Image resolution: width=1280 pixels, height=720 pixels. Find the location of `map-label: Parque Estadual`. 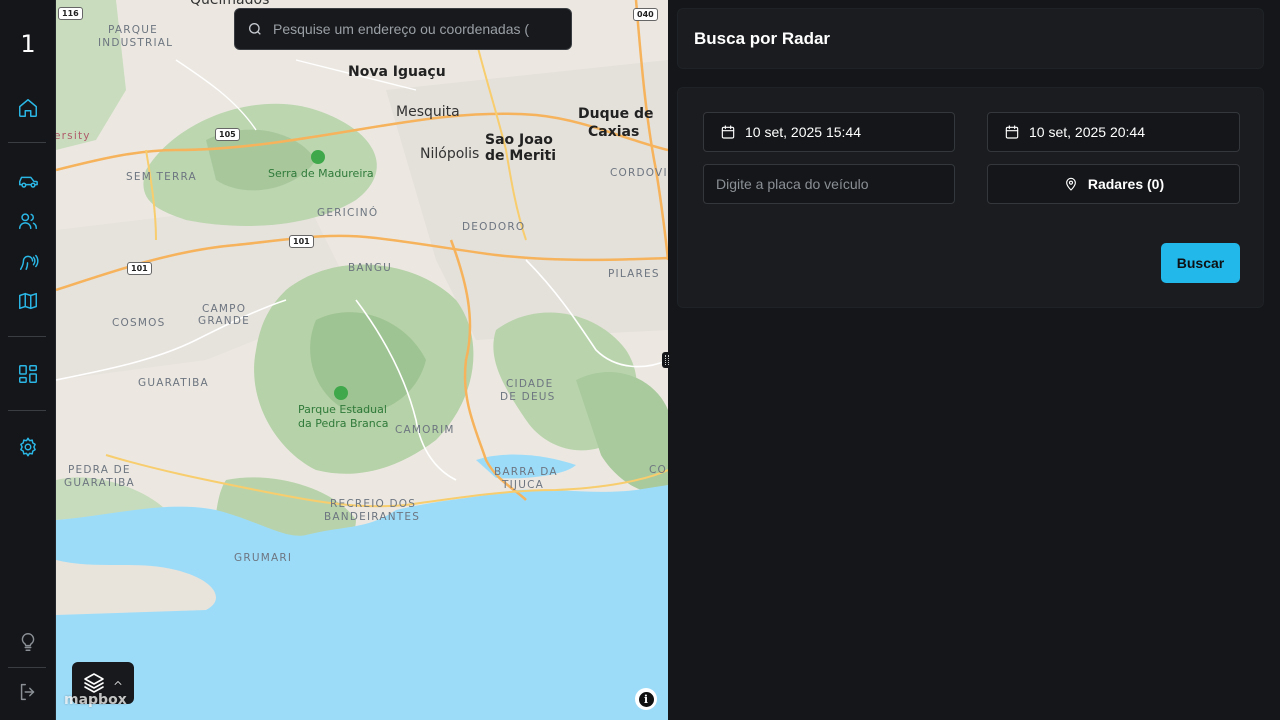

map-label: Parque Estadual is located at coordinates (342, 409).